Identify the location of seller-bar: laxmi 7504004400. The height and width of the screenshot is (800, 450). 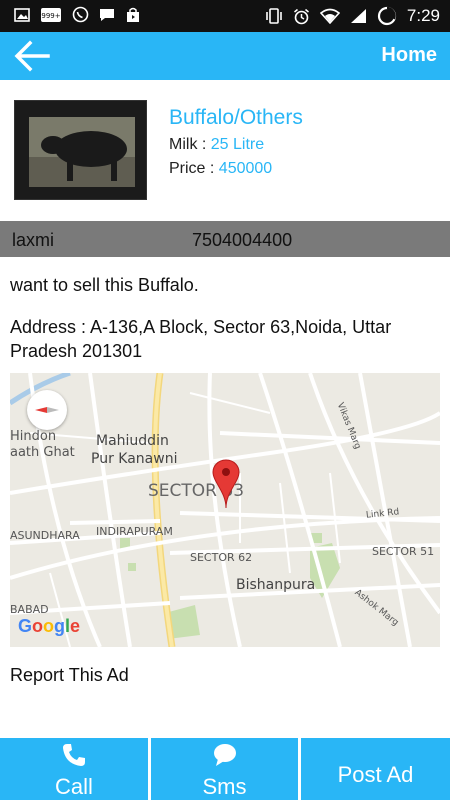
(225, 239).